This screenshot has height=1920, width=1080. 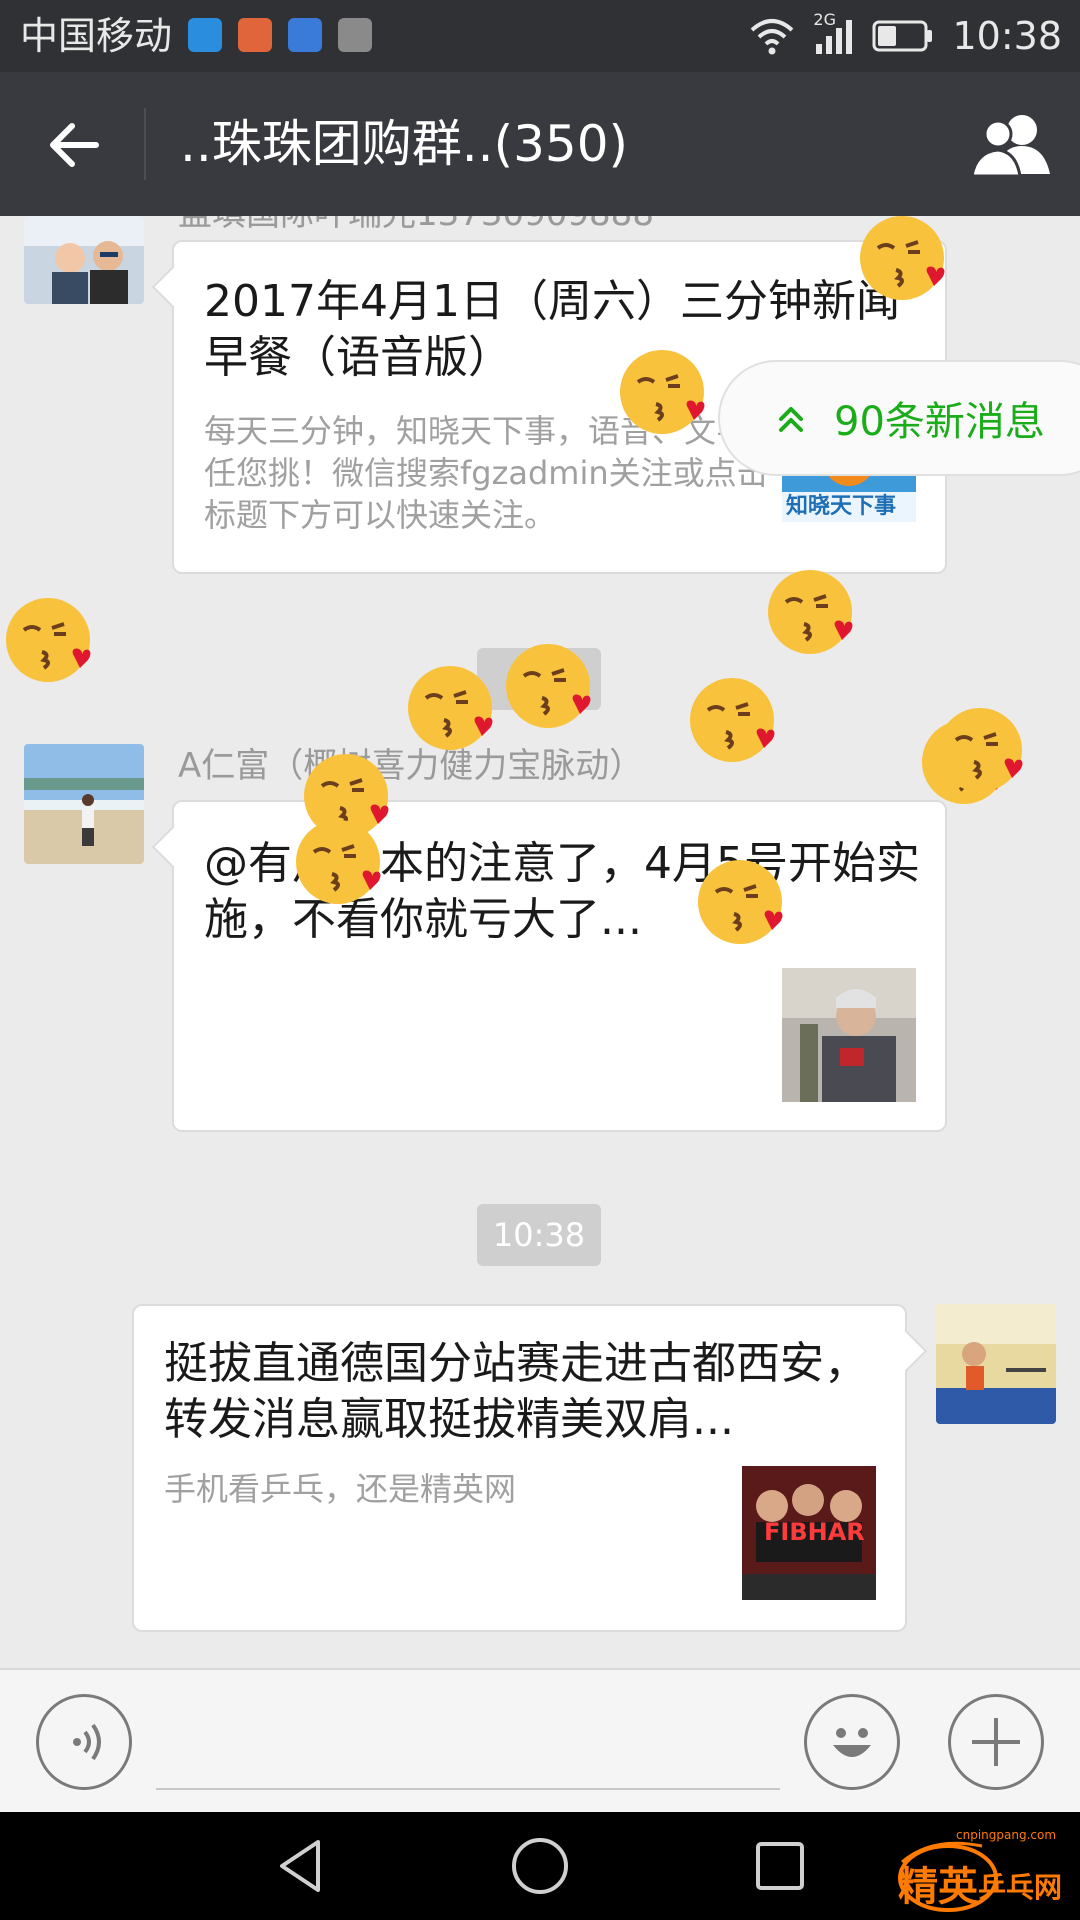 What do you see at coordinates (255, 35) in the screenshot?
I see `mail-icon` at bounding box center [255, 35].